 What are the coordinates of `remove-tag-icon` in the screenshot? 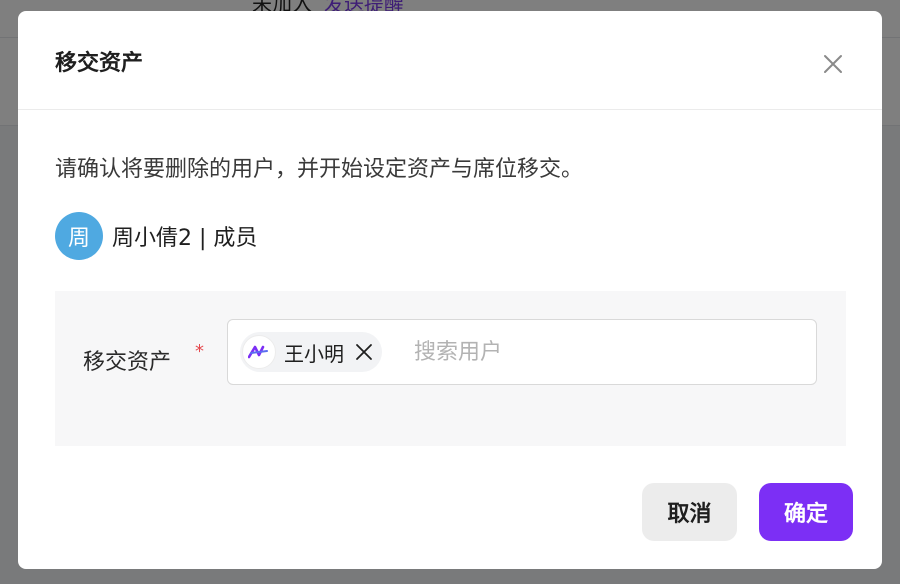 It's located at (364, 352).